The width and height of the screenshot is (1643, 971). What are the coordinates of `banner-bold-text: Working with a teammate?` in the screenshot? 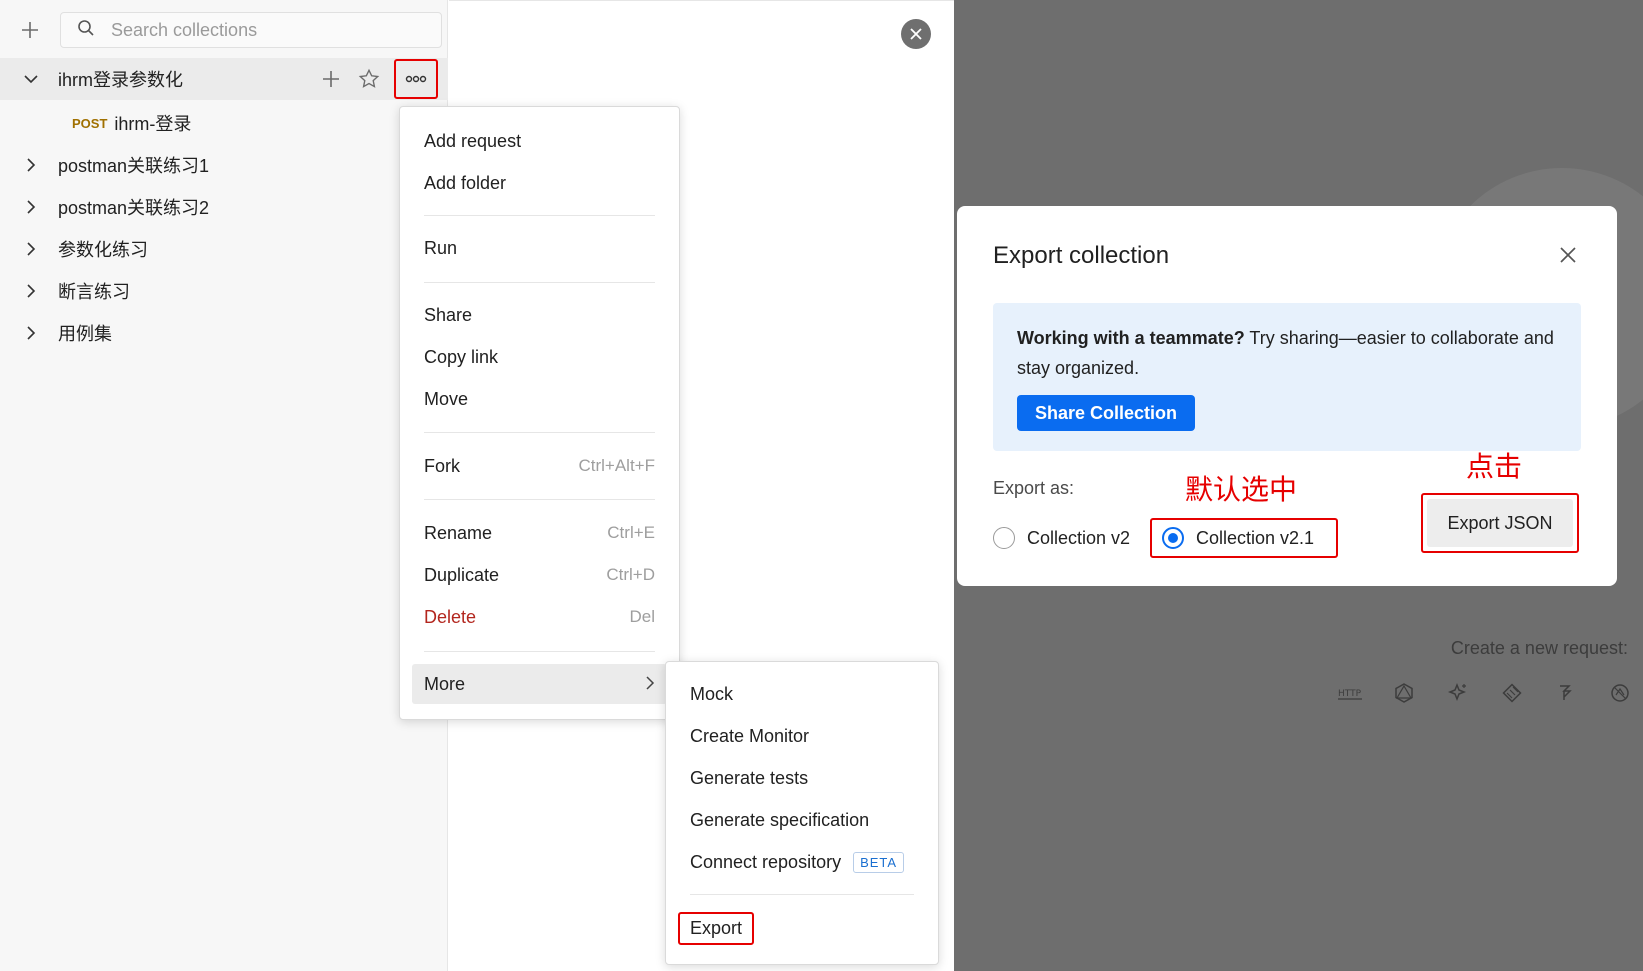 It's located at (1131, 338).